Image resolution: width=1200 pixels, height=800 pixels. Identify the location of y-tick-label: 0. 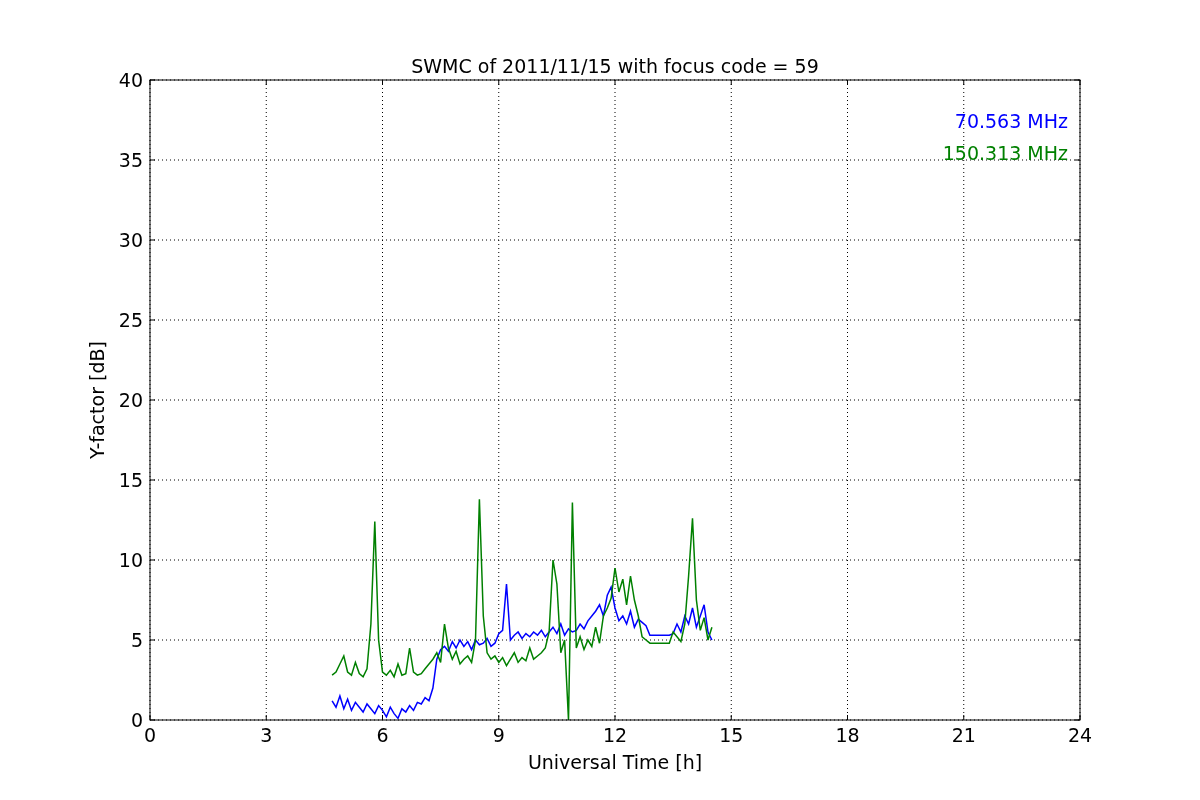
(136, 720).